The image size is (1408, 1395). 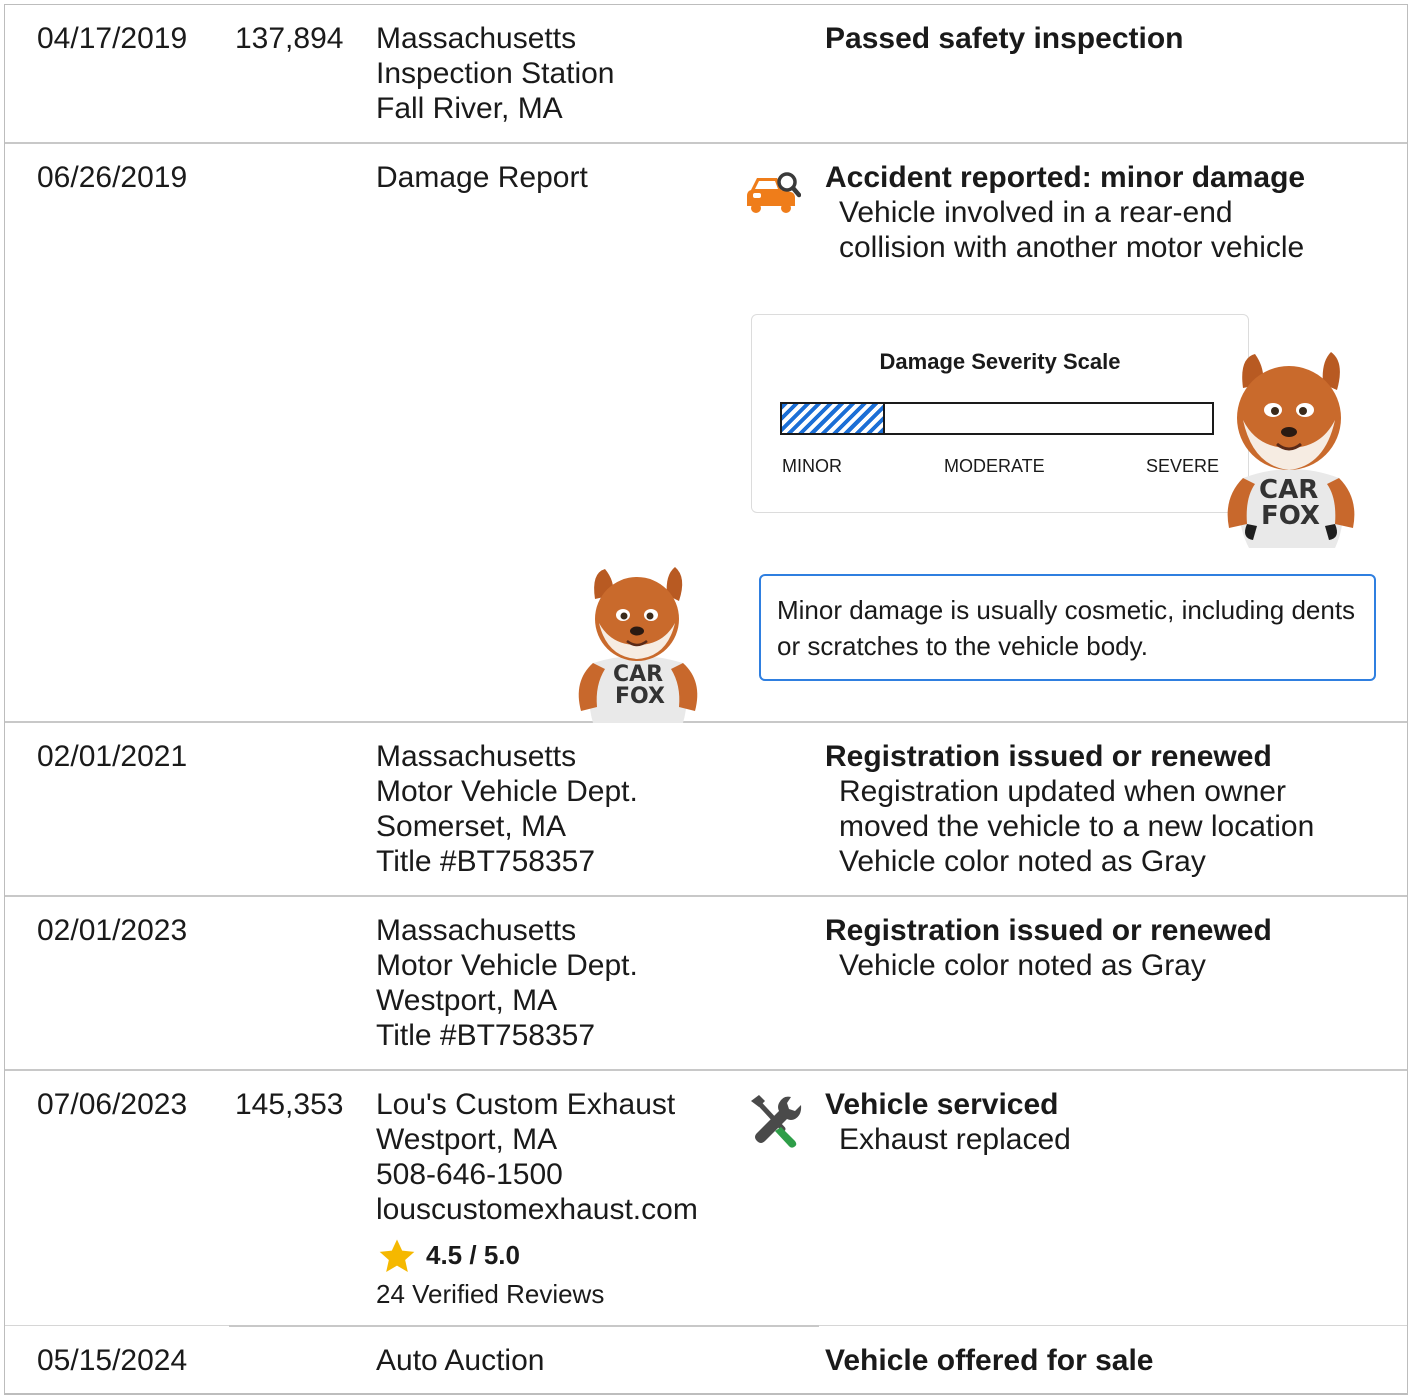 What do you see at coordinates (289, 38) in the screenshot?
I see `record-odometer: 137,894` at bounding box center [289, 38].